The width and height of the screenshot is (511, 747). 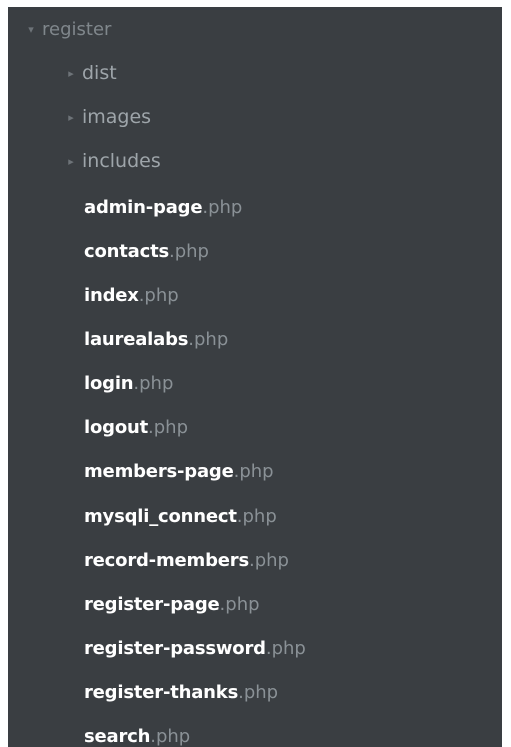 What do you see at coordinates (255, 251) in the screenshot?
I see `tree-file-contacts: contacts .php` at bounding box center [255, 251].